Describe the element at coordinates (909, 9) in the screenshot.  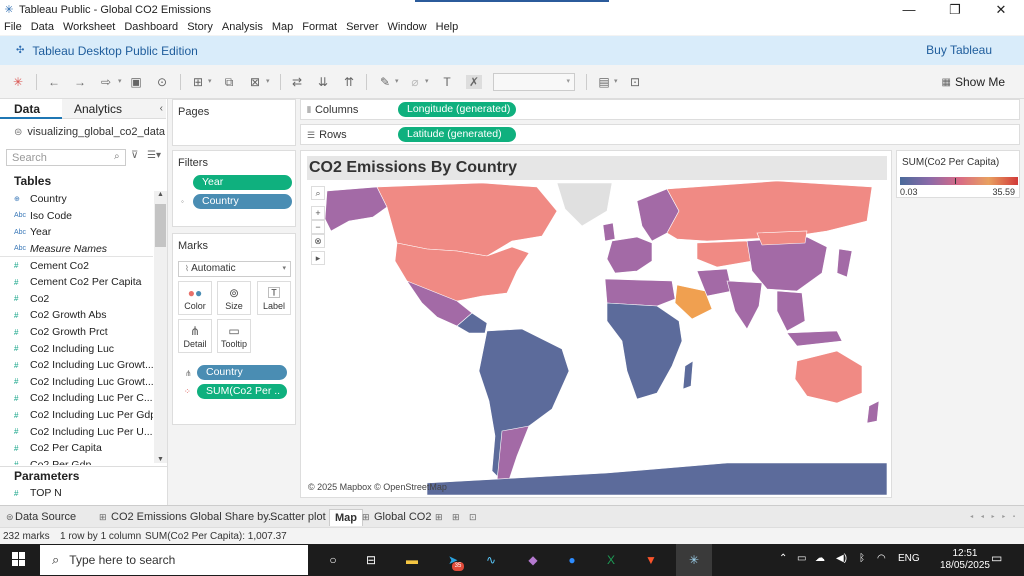
I see `minimize-button: —` at that location.